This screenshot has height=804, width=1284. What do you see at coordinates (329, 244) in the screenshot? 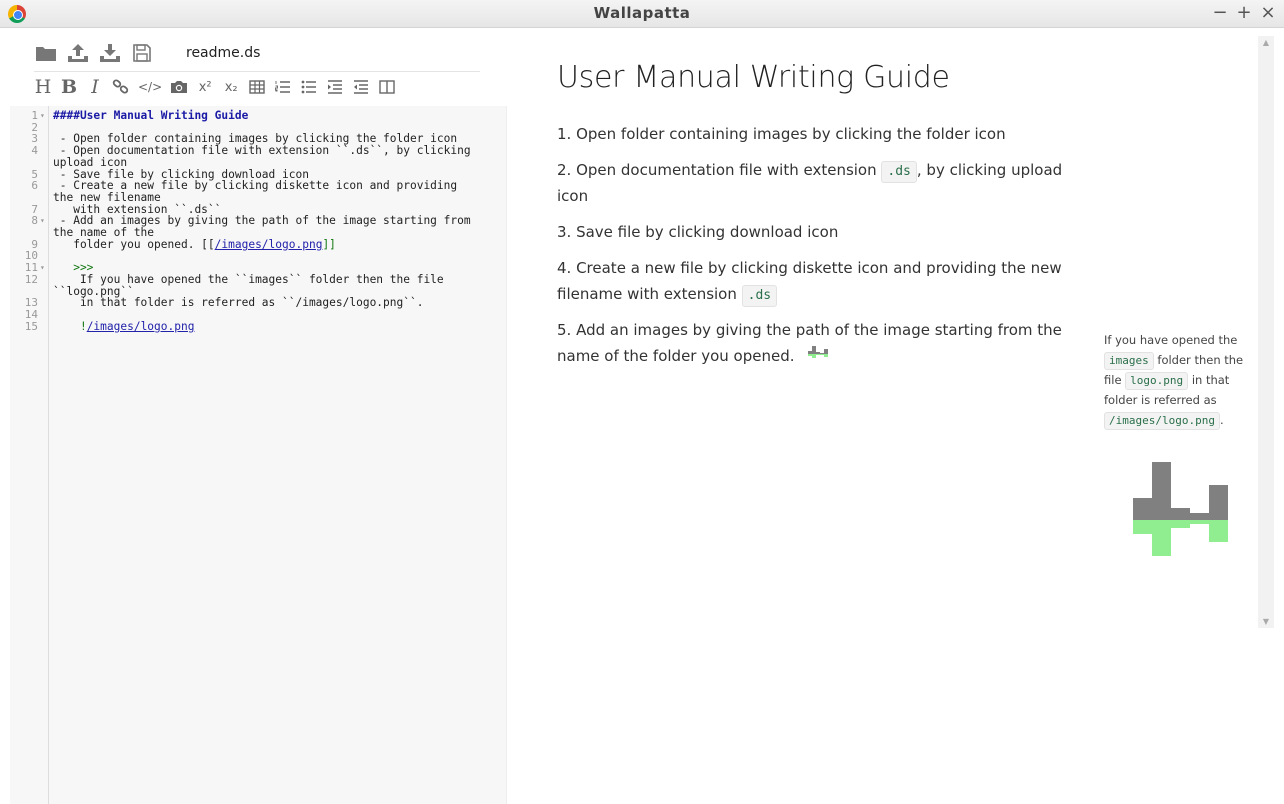
I see `code-text: ]]` at bounding box center [329, 244].